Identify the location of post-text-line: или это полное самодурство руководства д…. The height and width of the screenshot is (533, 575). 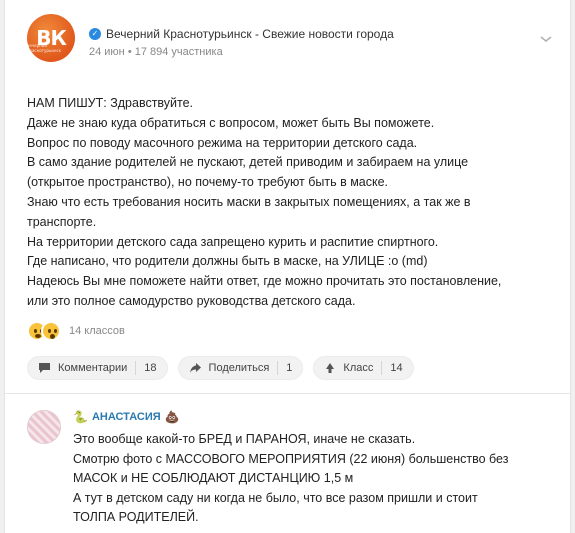
(191, 300).